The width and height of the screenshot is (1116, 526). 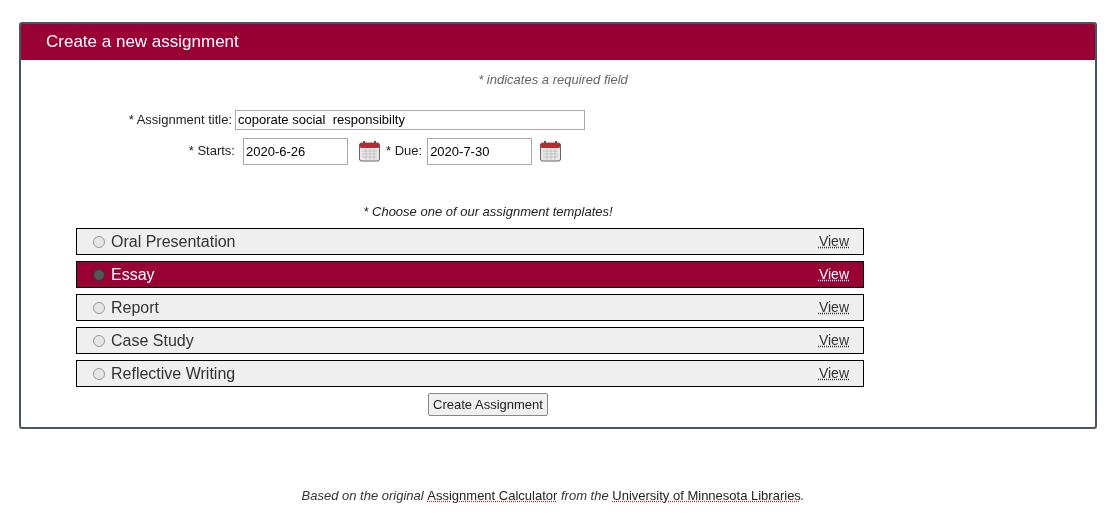 What do you see at coordinates (152, 340) in the screenshot?
I see `template-name: Case Study` at bounding box center [152, 340].